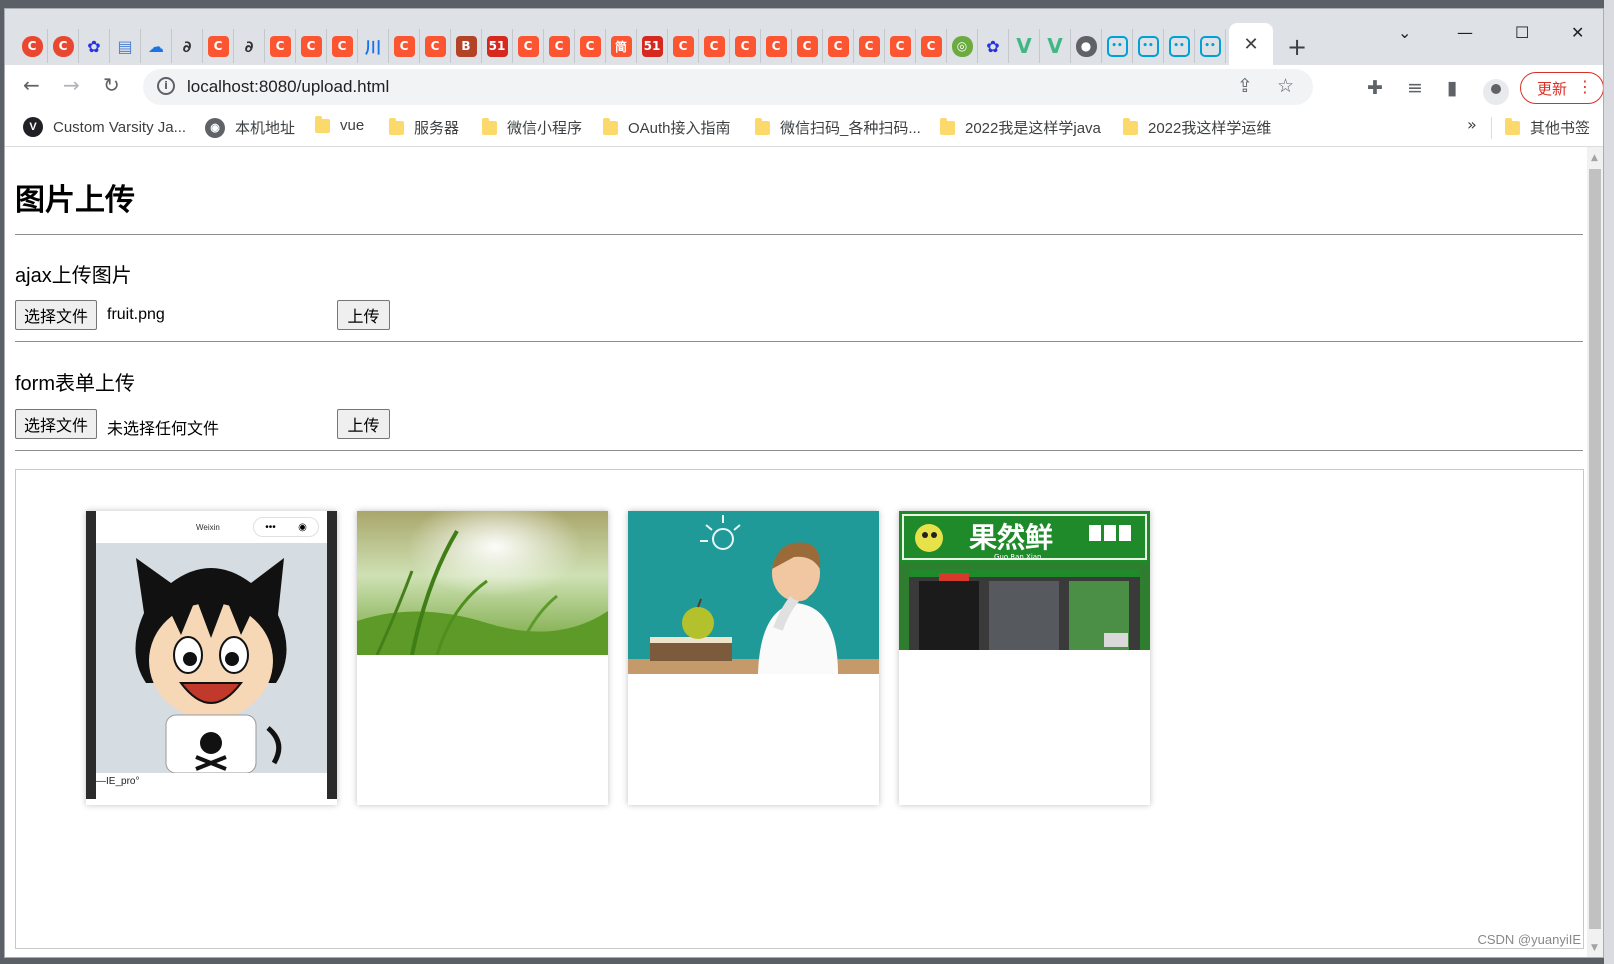 This screenshot has width=1614, height=964. Describe the element at coordinates (1472, 124) in the screenshot. I see `more-bookmarks-icon: »` at that location.